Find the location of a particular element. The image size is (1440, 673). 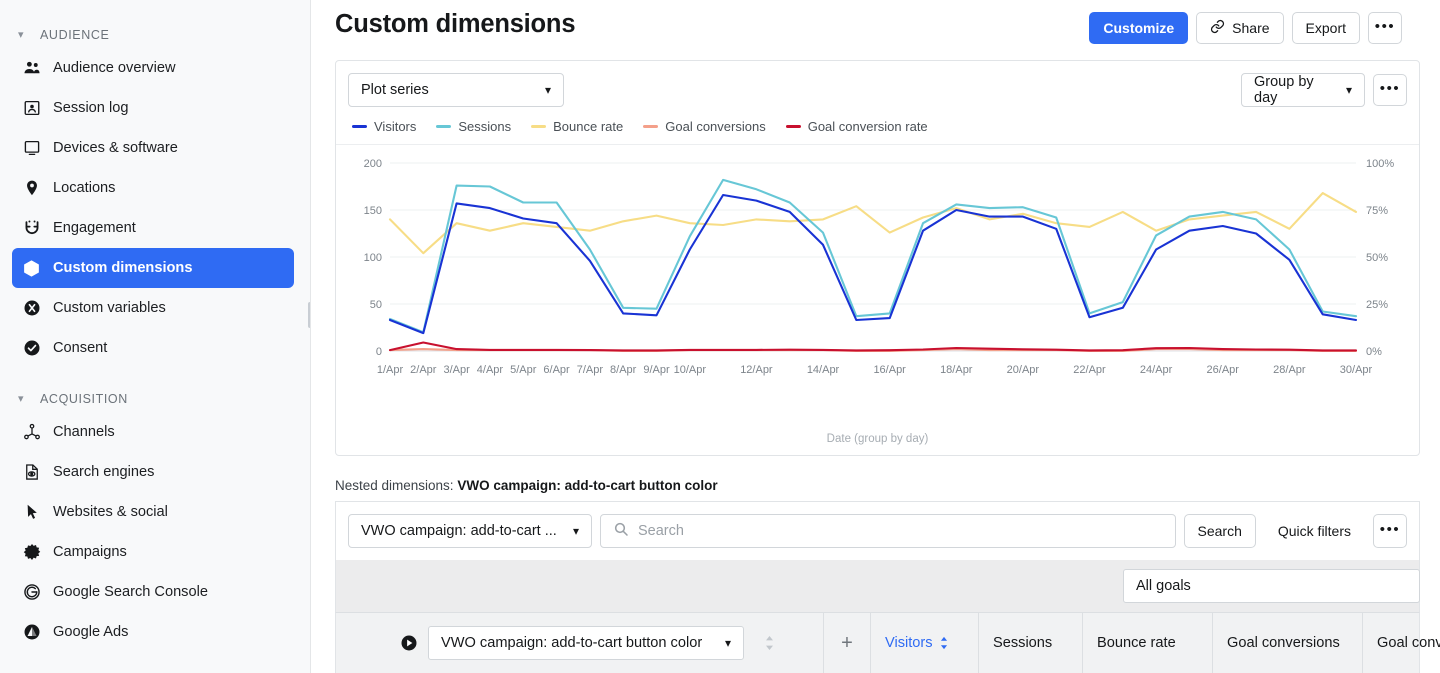

plot-series-label: Plot series is located at coordinates (395, 90).